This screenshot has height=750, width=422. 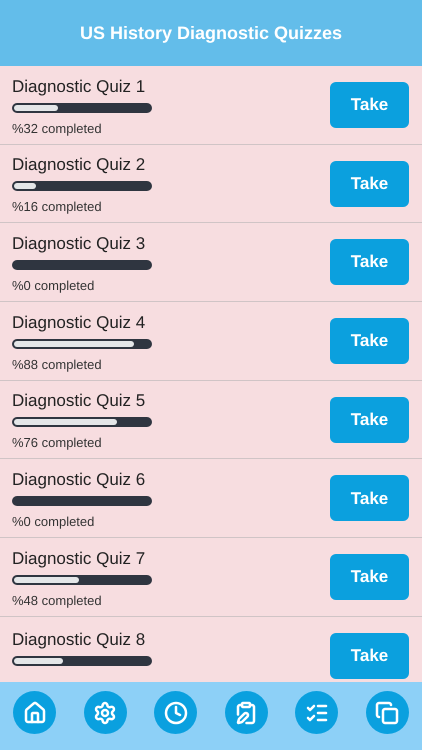 I want to click on progress-text: %88 completed, so click(x=57, y=365).